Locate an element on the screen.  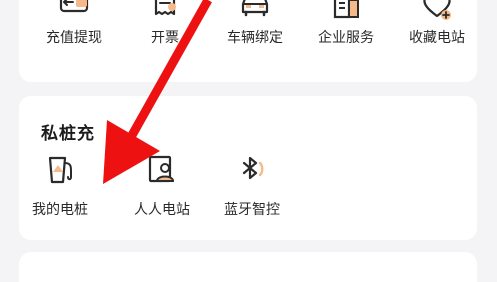
enterprise-service-label: 企业服务 is located at coordinates (346, 38).